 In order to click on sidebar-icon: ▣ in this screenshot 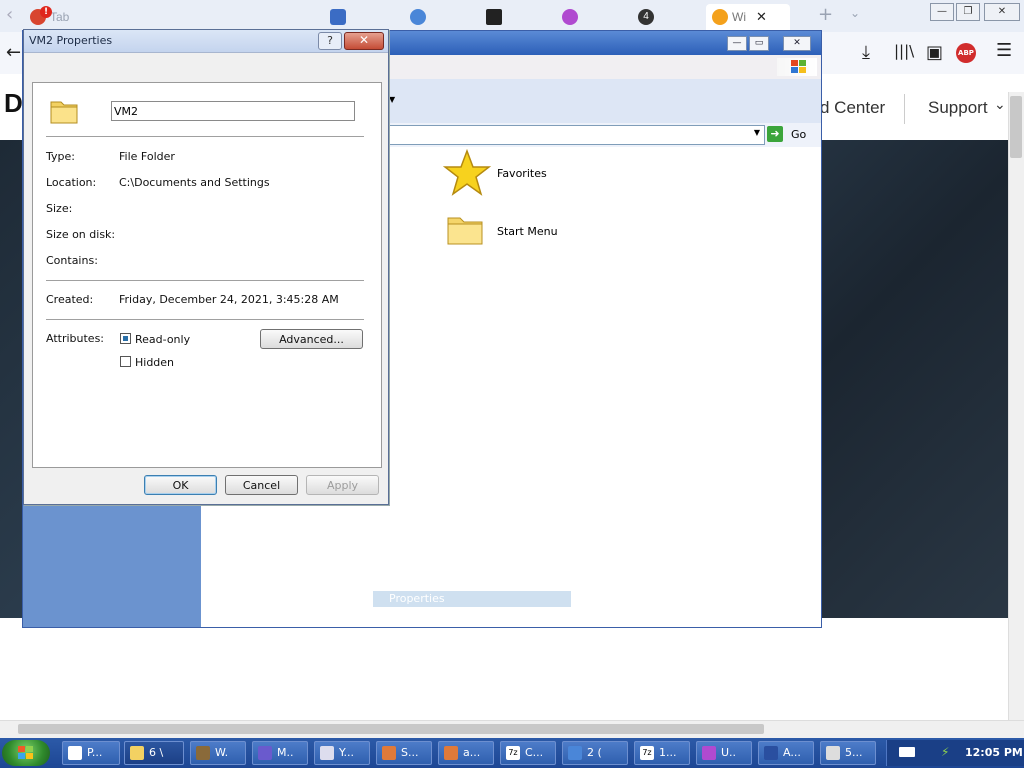, I will do `click(934, 52)`.